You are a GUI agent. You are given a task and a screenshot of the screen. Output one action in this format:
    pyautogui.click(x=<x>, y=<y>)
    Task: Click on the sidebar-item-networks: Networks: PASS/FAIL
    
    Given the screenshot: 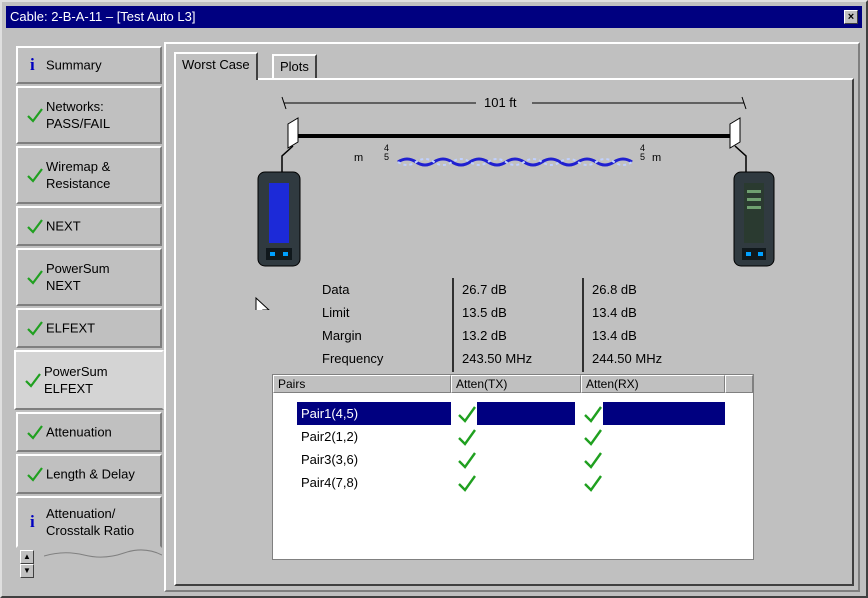 What is the action you would take?
    pyautogui.click(x=89, y=115)
    